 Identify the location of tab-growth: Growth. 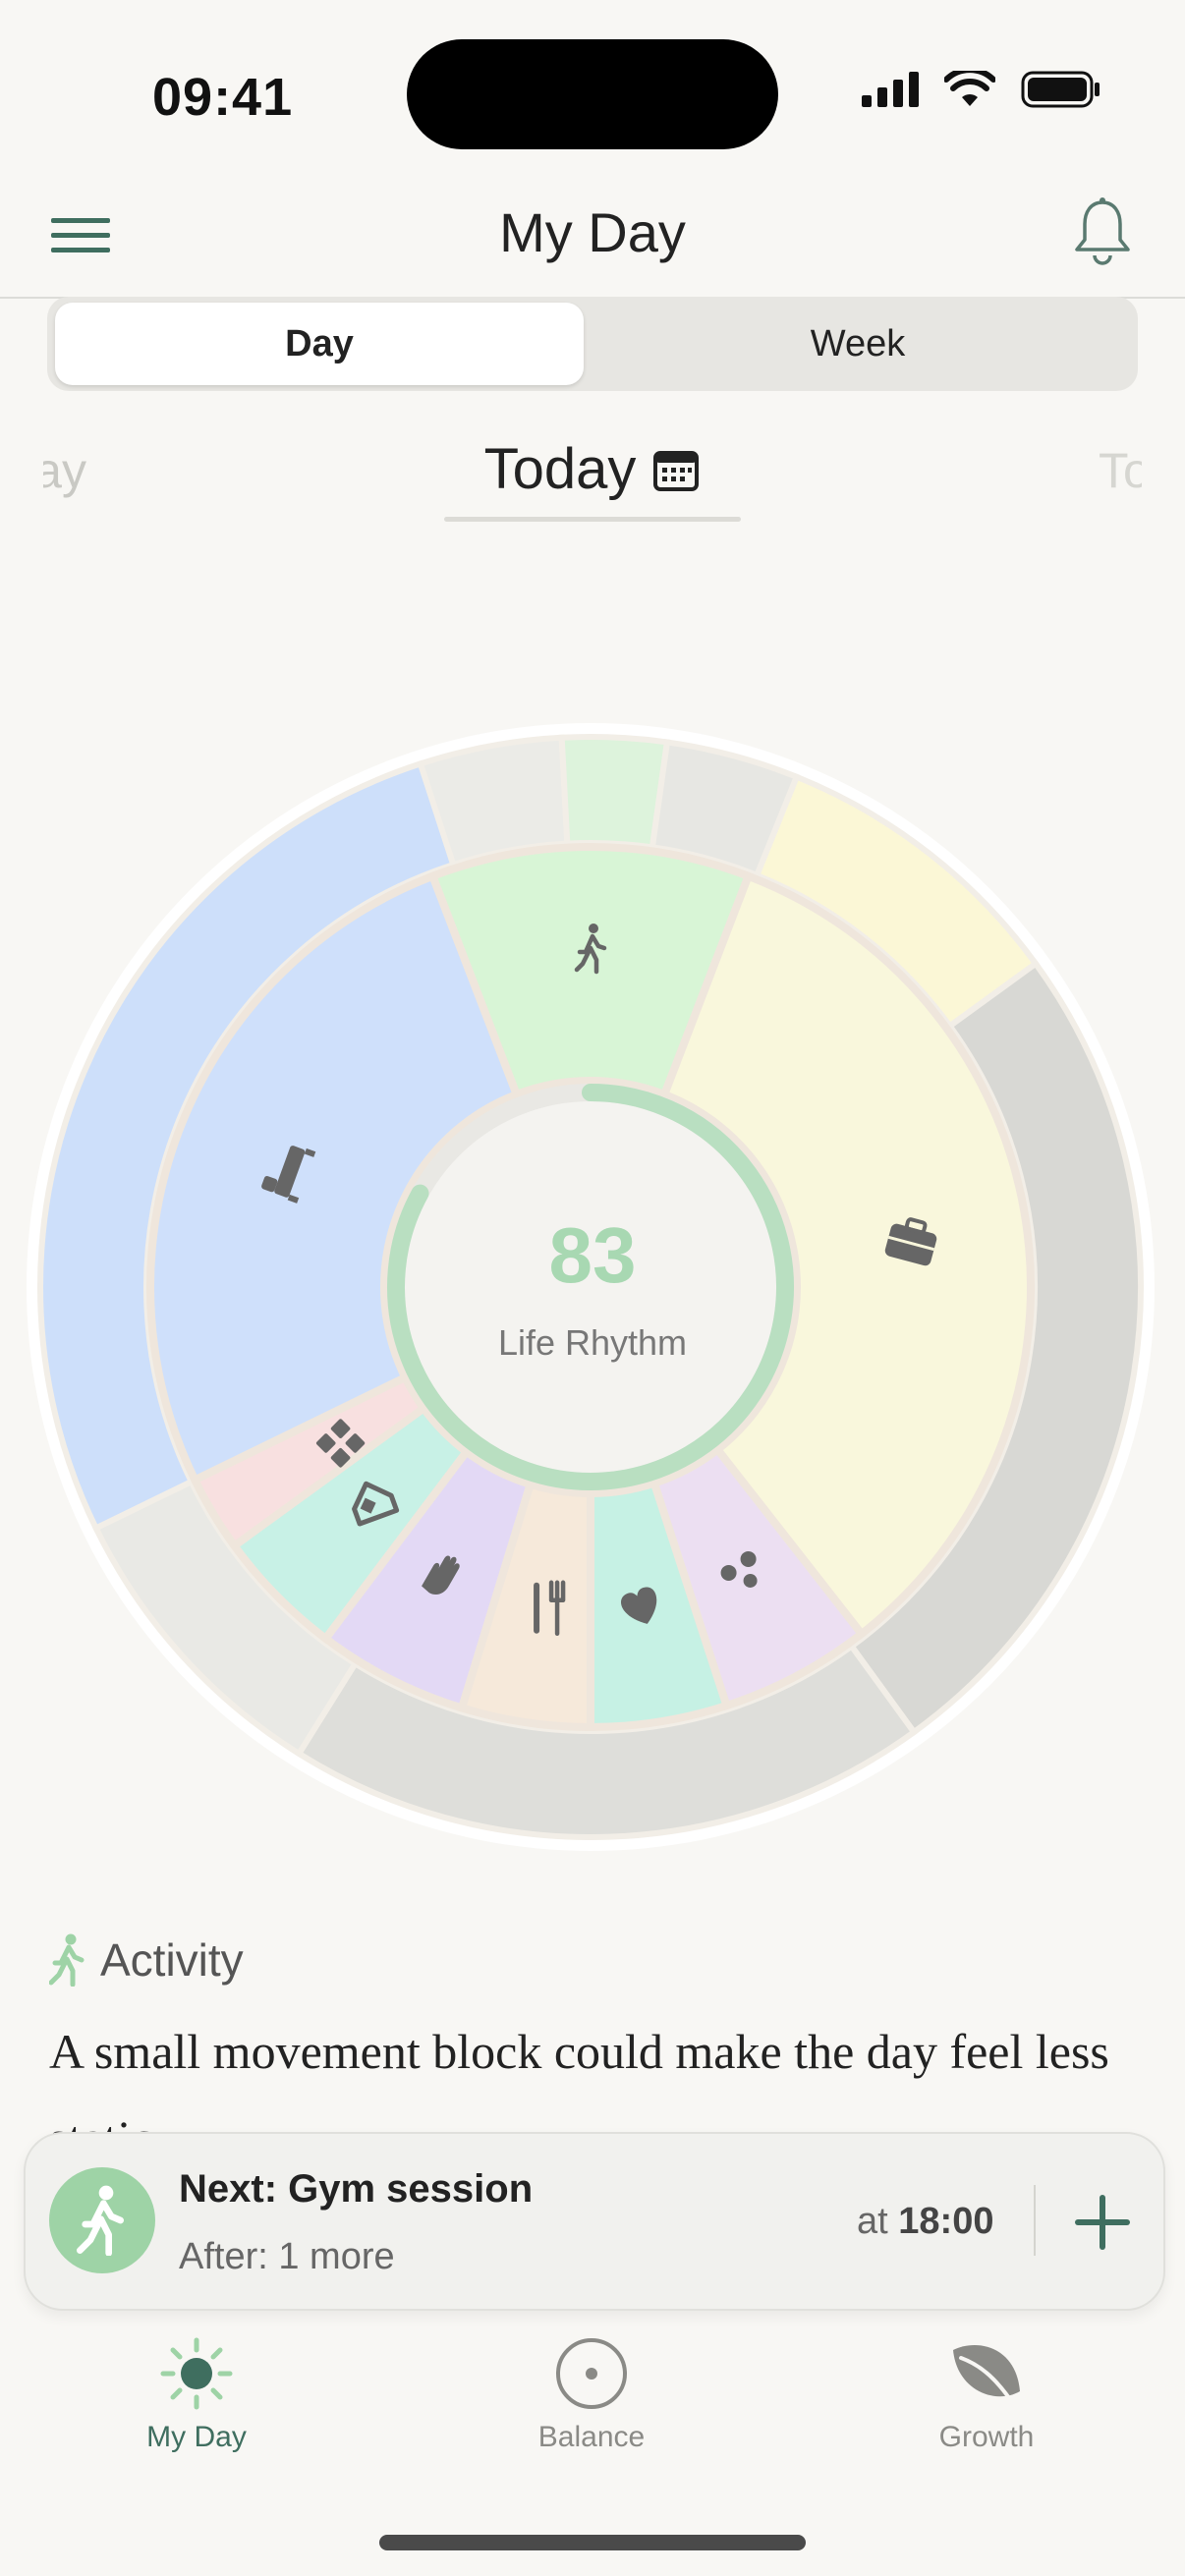
(987, 2395).